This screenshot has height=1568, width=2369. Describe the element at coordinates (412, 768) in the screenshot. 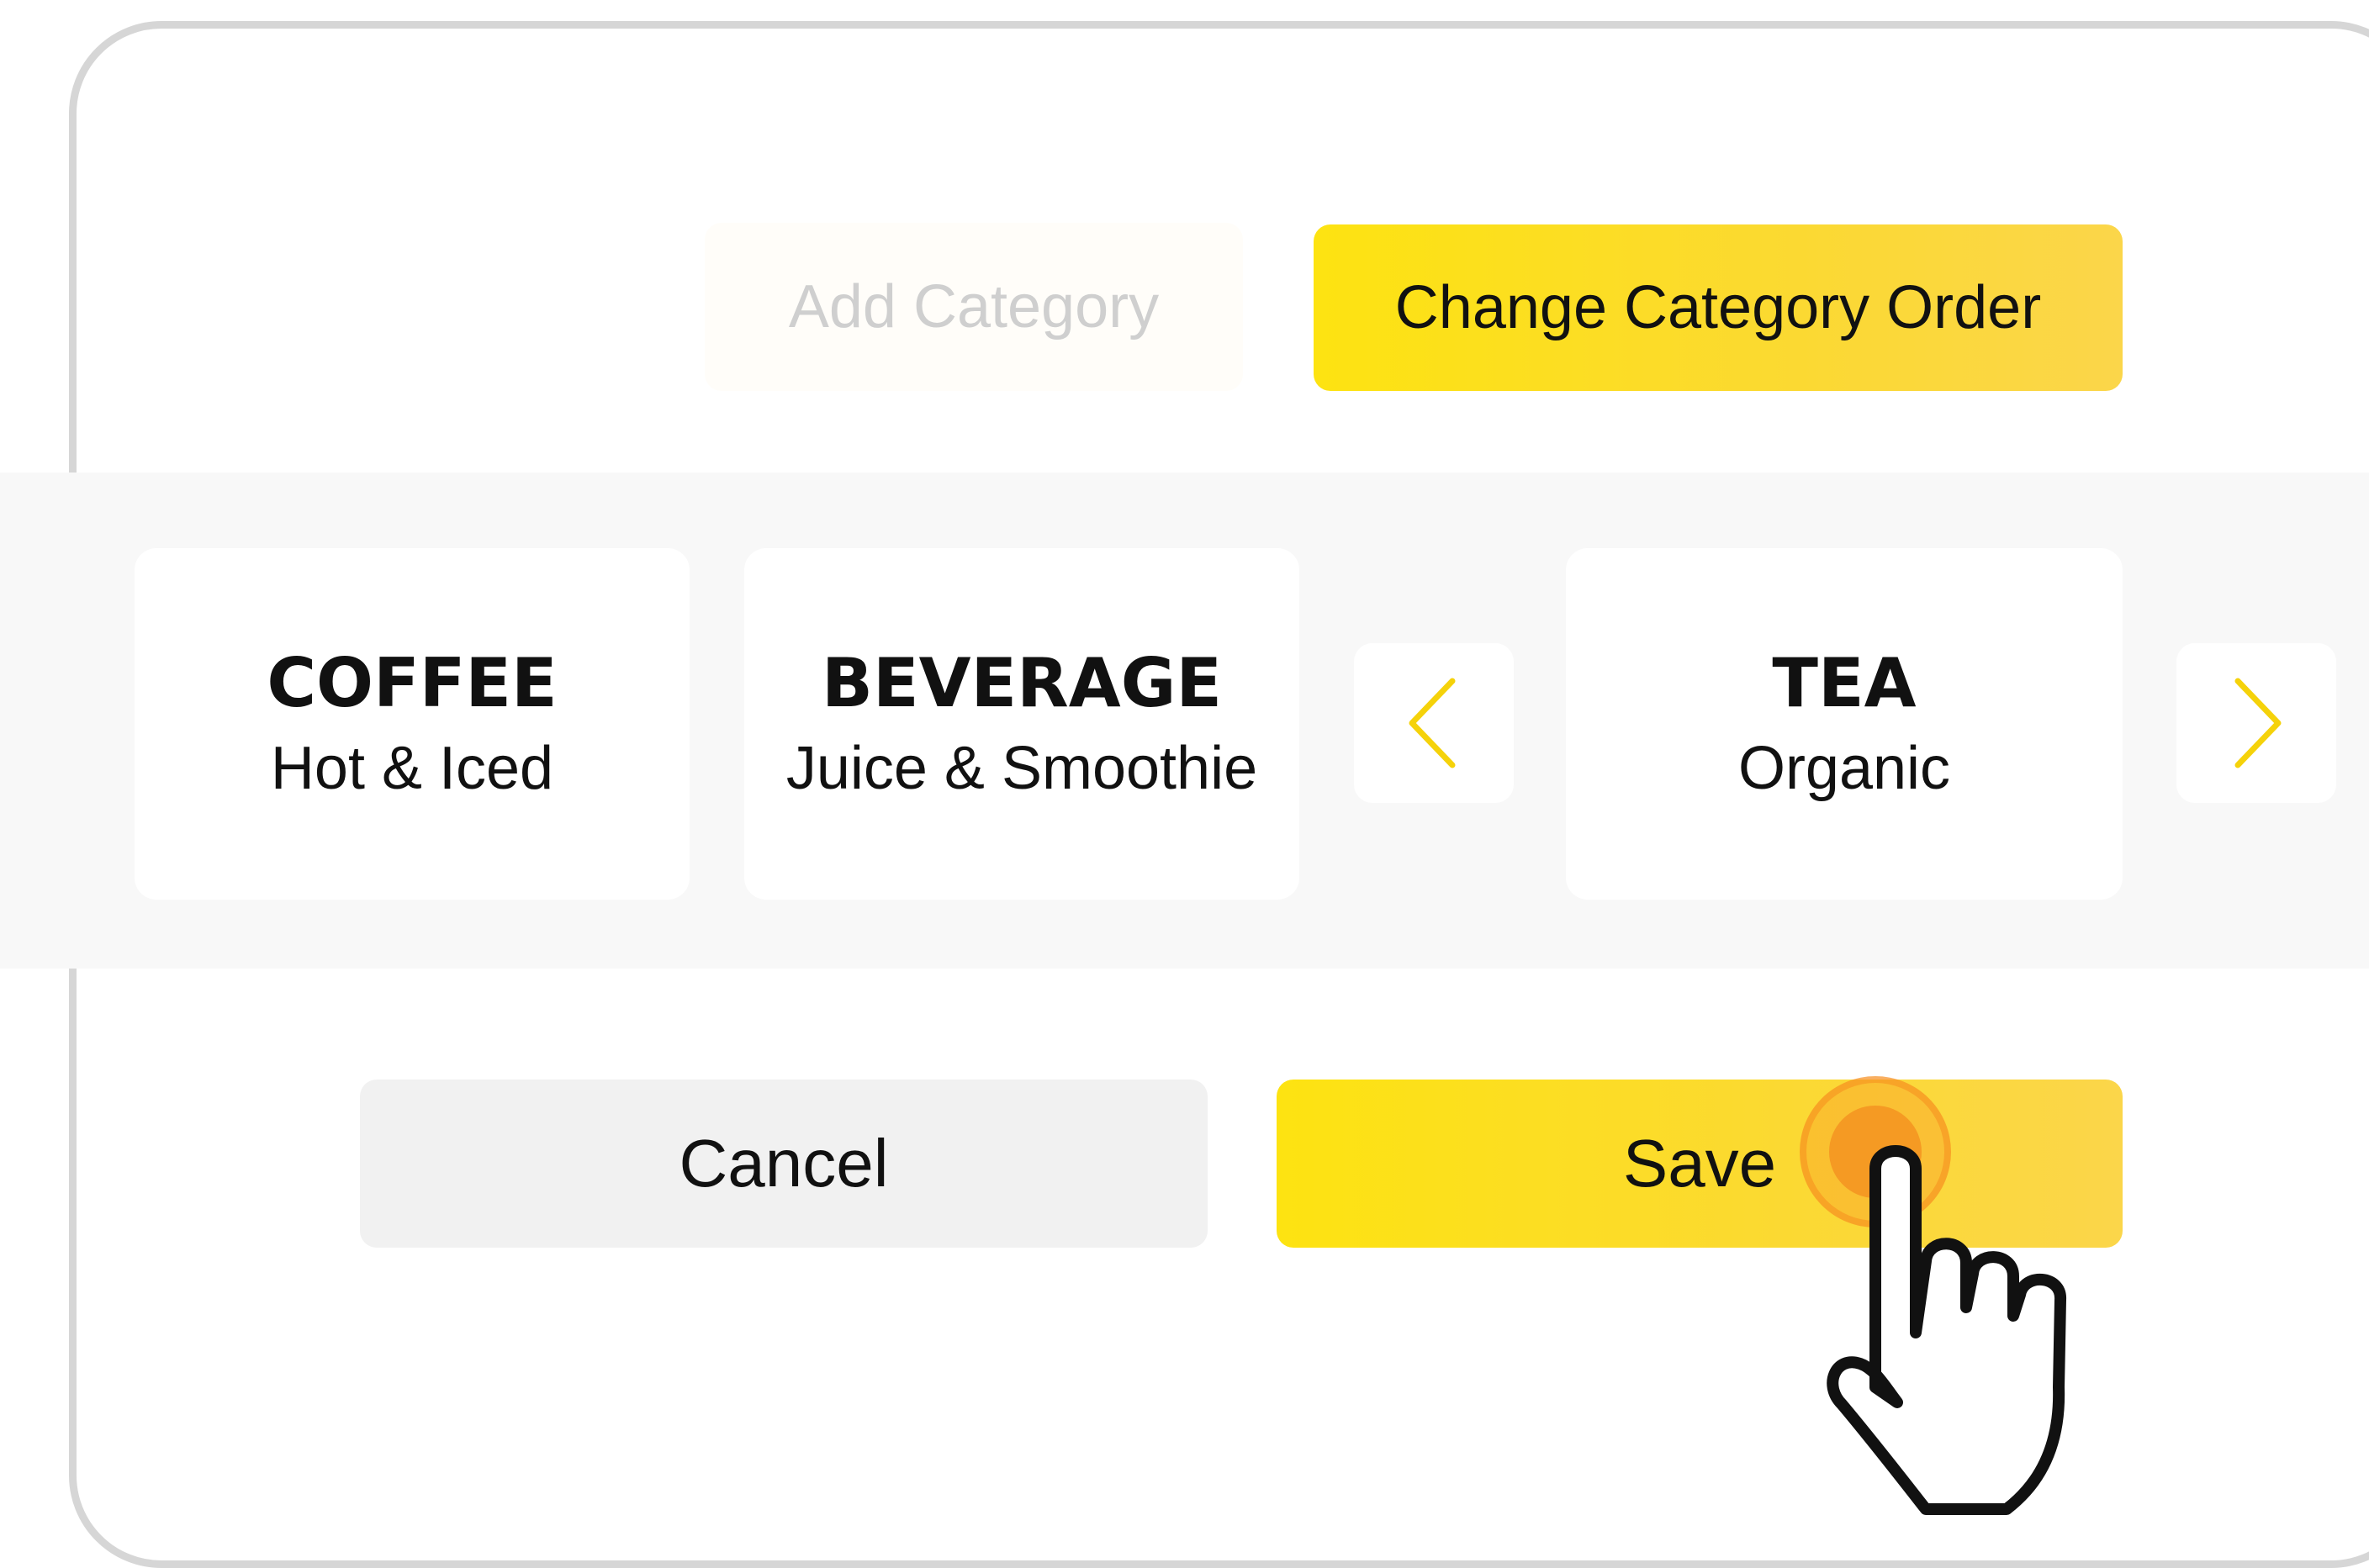

I see `category-subtitle: Hot & Iced` at that location.